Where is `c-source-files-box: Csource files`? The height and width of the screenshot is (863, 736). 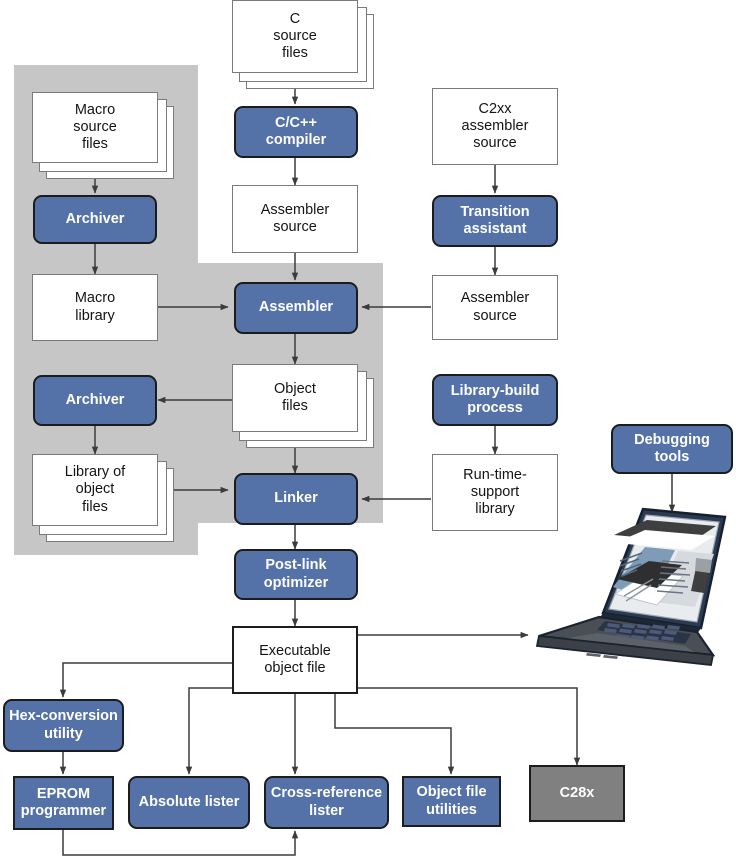
c-source-files-box: Csource files is located at coordinates (295, 36).